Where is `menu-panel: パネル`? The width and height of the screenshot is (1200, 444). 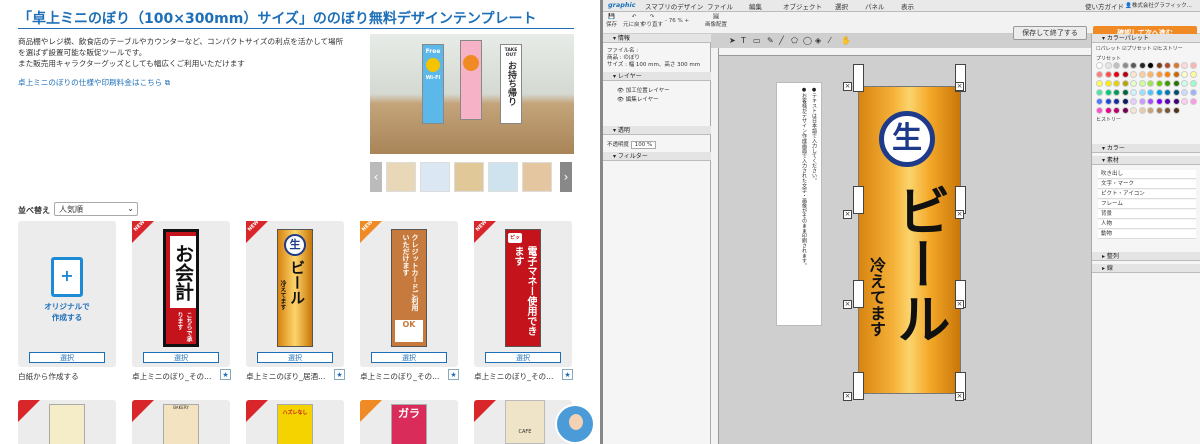
menu-panel: パネル is located at coordinates (875, 6).